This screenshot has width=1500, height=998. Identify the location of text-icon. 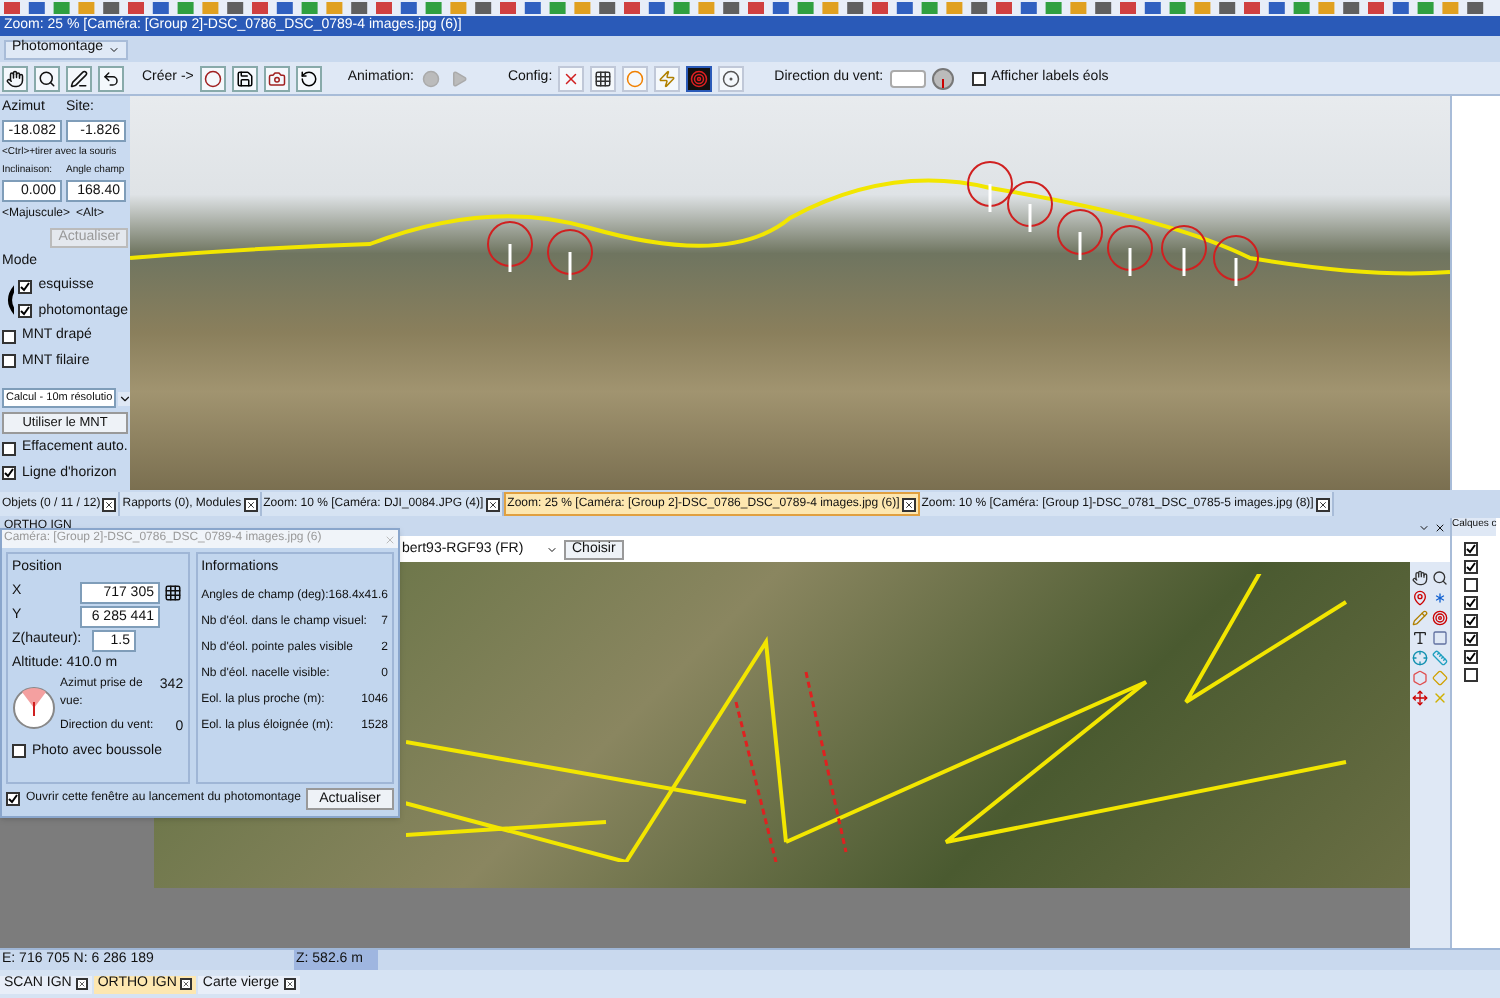
(1420, 638).